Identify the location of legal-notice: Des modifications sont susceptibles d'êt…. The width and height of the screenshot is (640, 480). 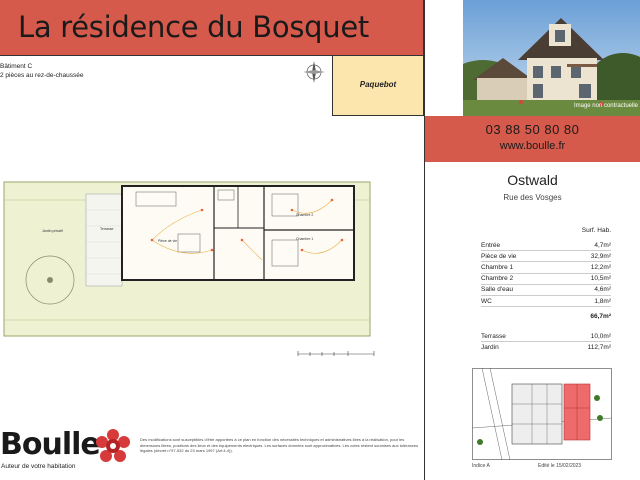
(279, 445).